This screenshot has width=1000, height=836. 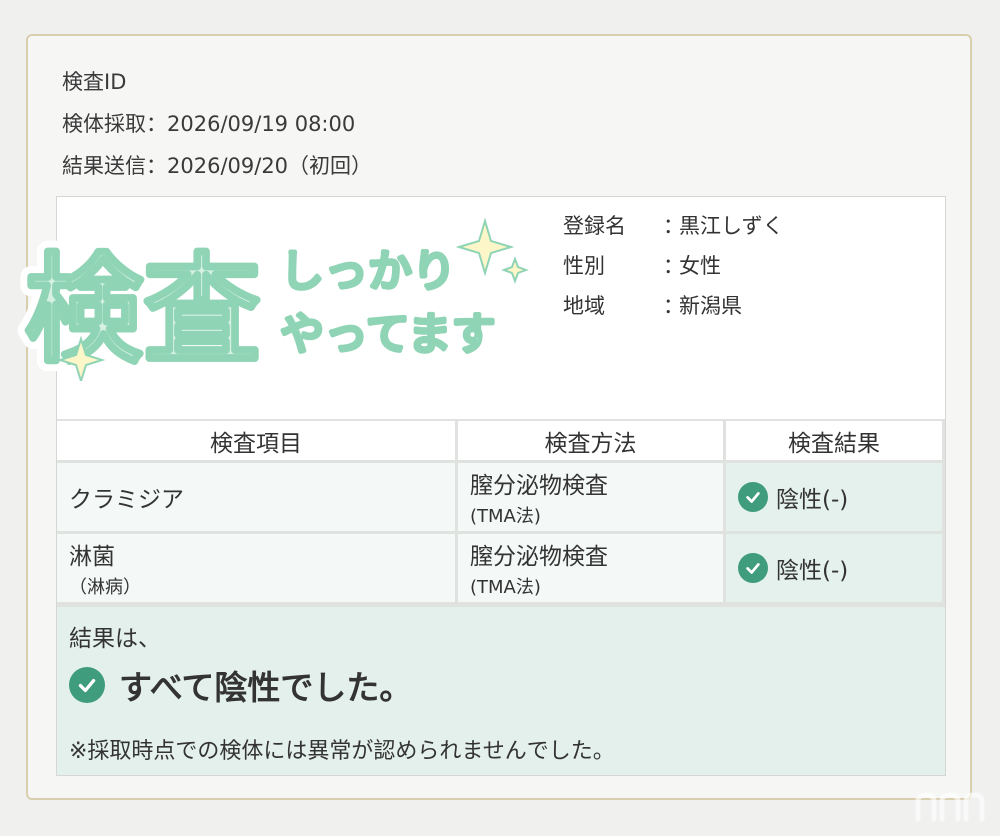 I want to click on collection-datetime: 検体採取：2026/09/19 08:00, so click(x=209, y=124).